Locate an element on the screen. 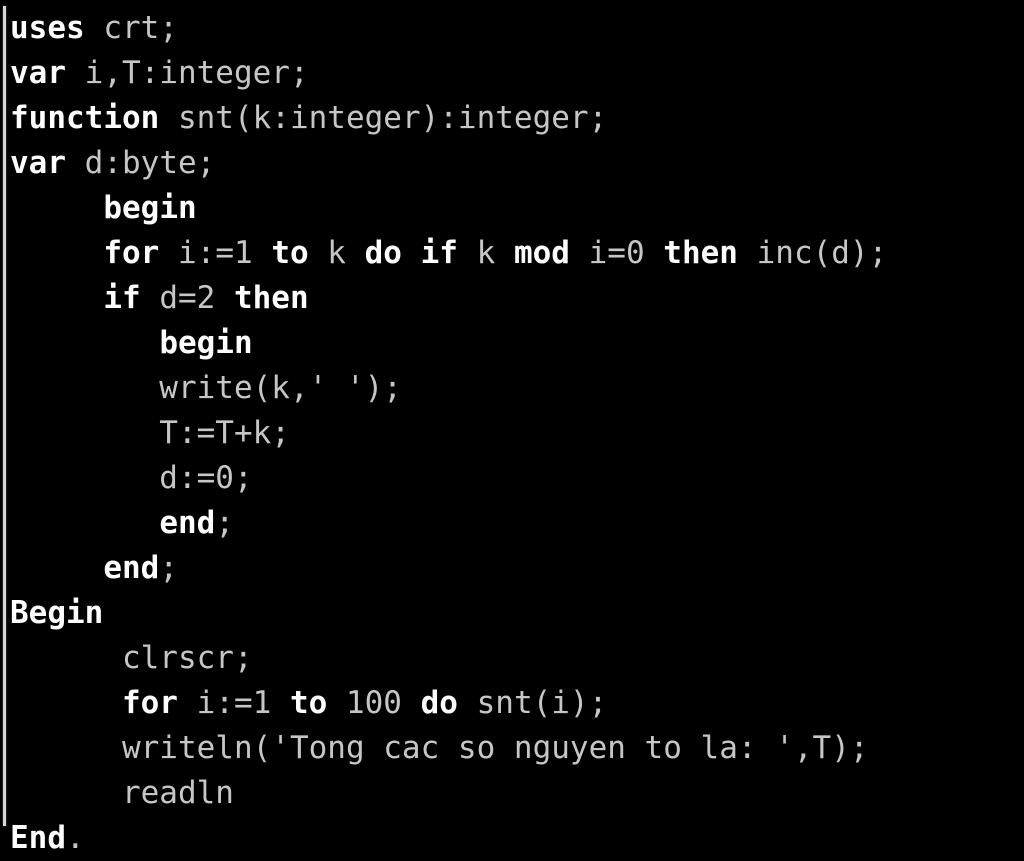 The image size is (1024, 861). code-line: function snt(k:integer):integer; is located at coordinates (515, 118).